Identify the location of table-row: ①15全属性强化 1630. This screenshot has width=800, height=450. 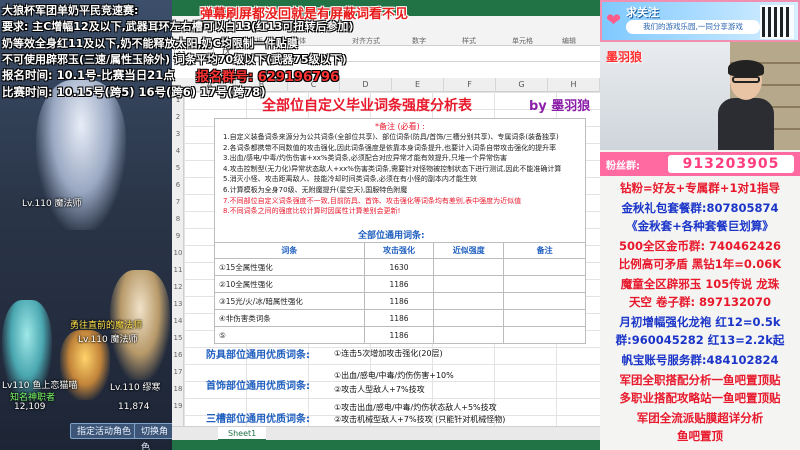
(400, 267).